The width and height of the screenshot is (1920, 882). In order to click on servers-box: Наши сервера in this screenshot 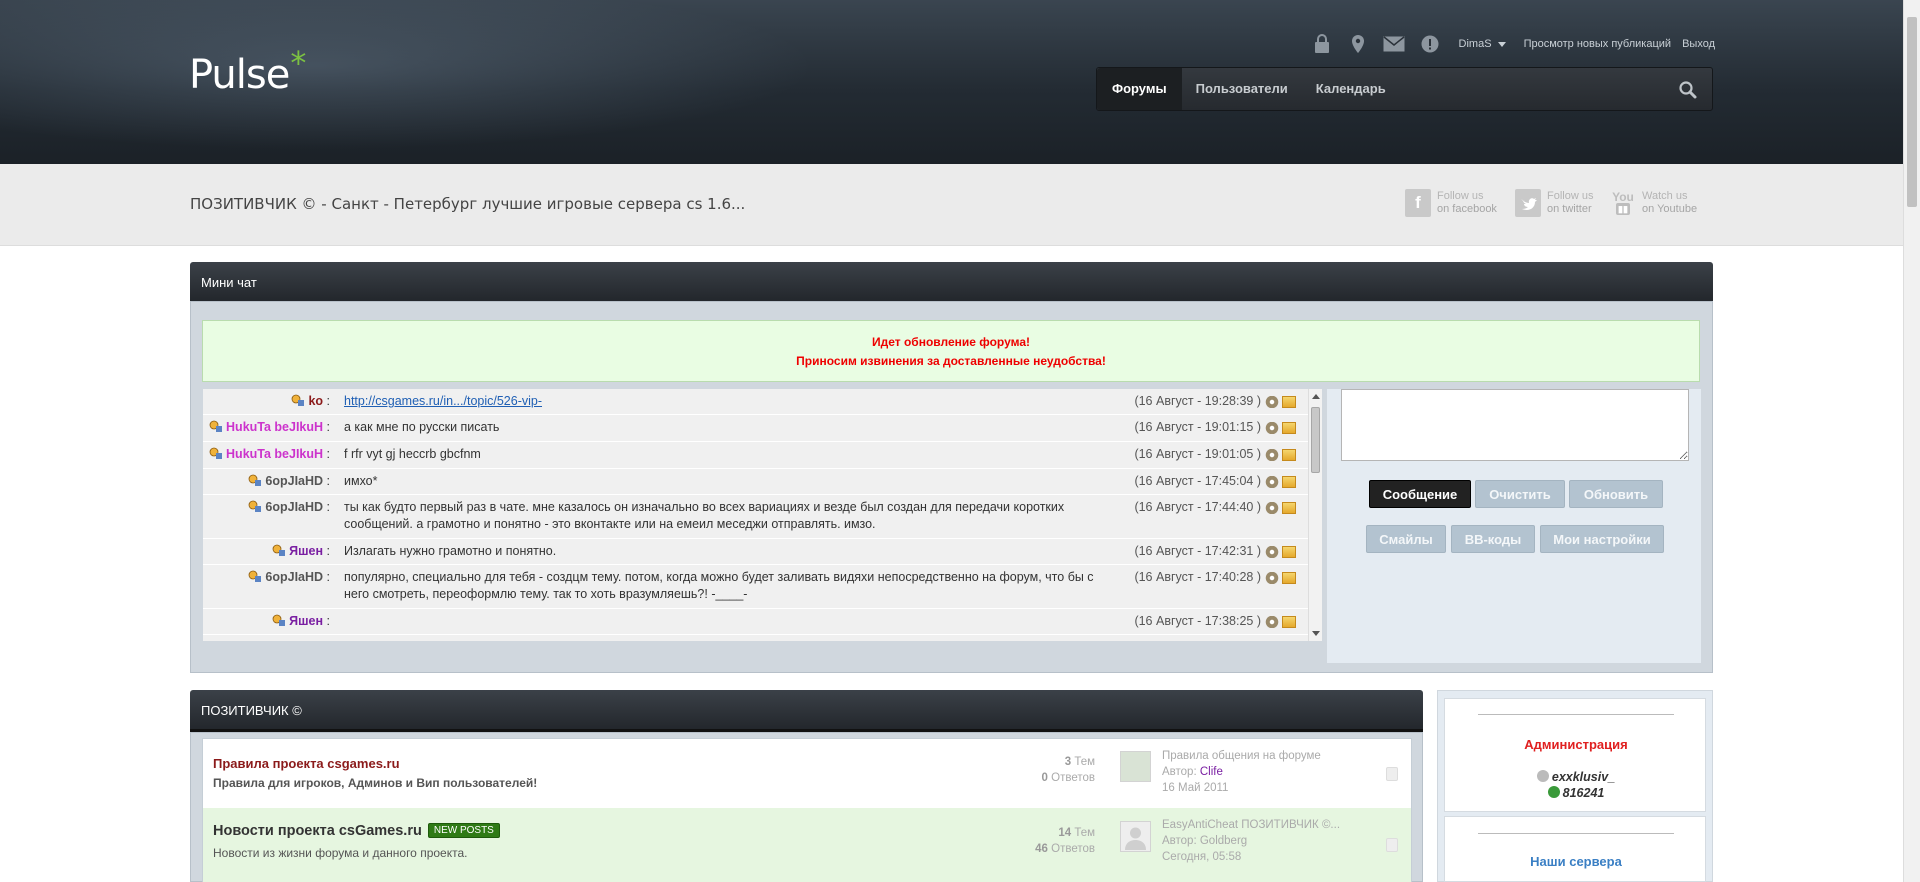, I will do `click(1575, 849)`.